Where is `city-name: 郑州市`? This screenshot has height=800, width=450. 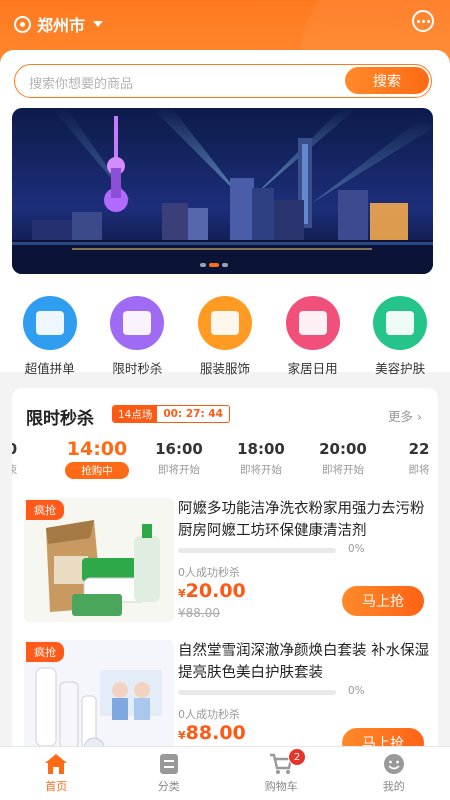
city-name: 郑州市 is located at coordinates (61, 25).